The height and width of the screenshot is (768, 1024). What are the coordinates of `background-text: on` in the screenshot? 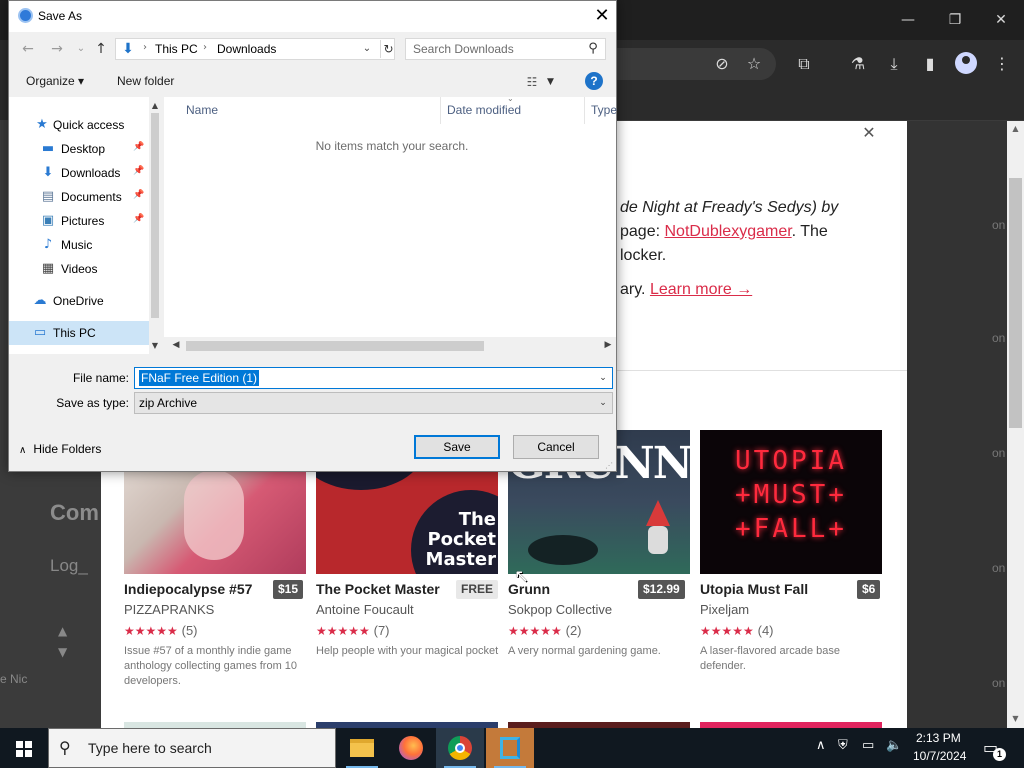 It's located at (999, 338).